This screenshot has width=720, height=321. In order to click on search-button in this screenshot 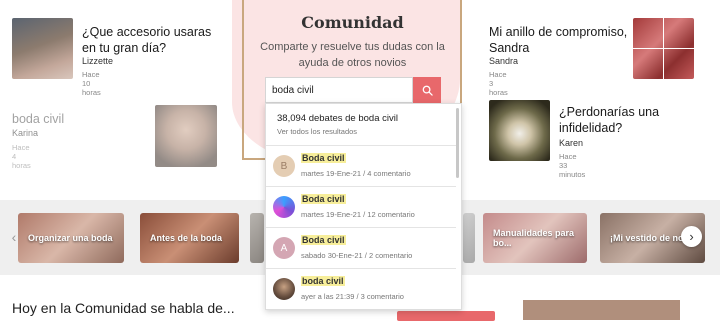, I will do `click(427, 90)`.